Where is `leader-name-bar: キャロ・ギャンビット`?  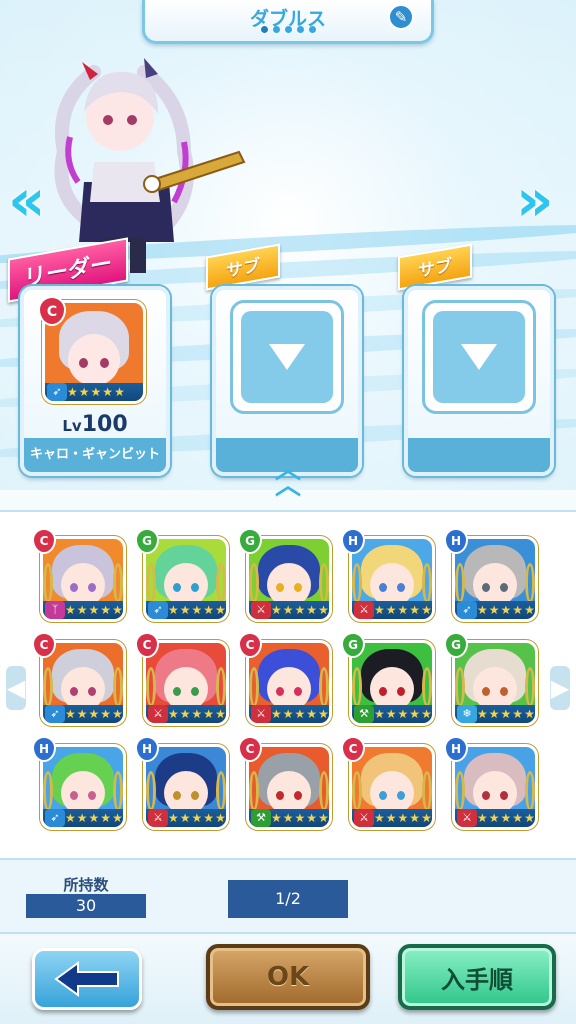
leader-name-bar: キャロ・ギャンビット is located at coordinates (95, 455).